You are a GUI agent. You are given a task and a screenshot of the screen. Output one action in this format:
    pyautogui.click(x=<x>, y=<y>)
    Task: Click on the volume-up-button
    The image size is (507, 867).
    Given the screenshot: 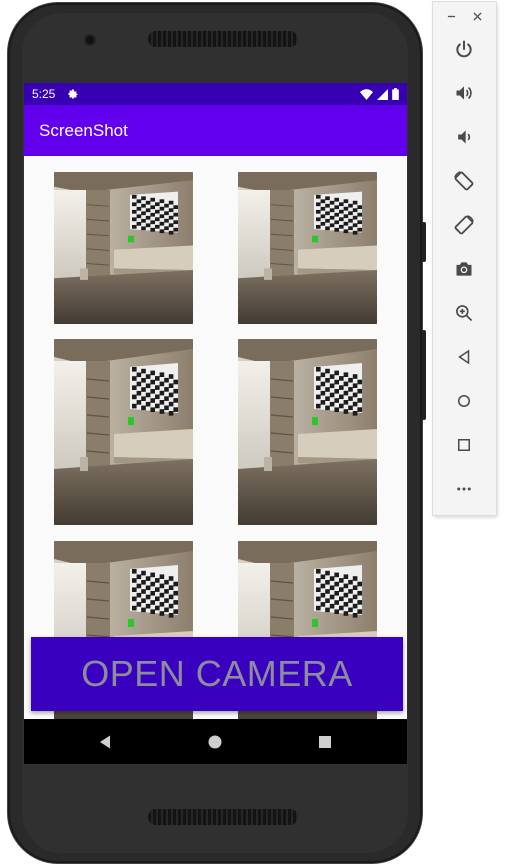 What is the action you would take?
    pyautogui.click(x=464, y=93)
    